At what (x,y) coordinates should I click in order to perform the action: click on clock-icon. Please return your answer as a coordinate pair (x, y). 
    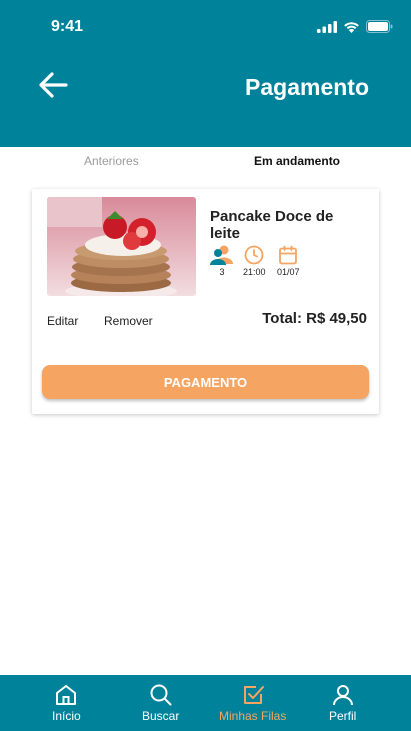
    Looking at the image, I should click on (254, 255).